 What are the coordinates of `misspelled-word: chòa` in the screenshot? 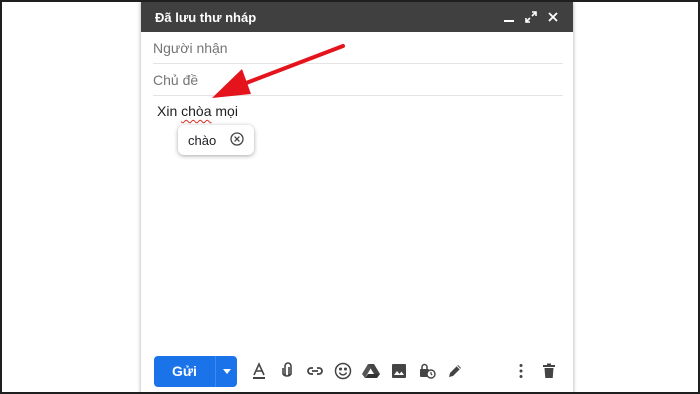 It's located at (196, 111).